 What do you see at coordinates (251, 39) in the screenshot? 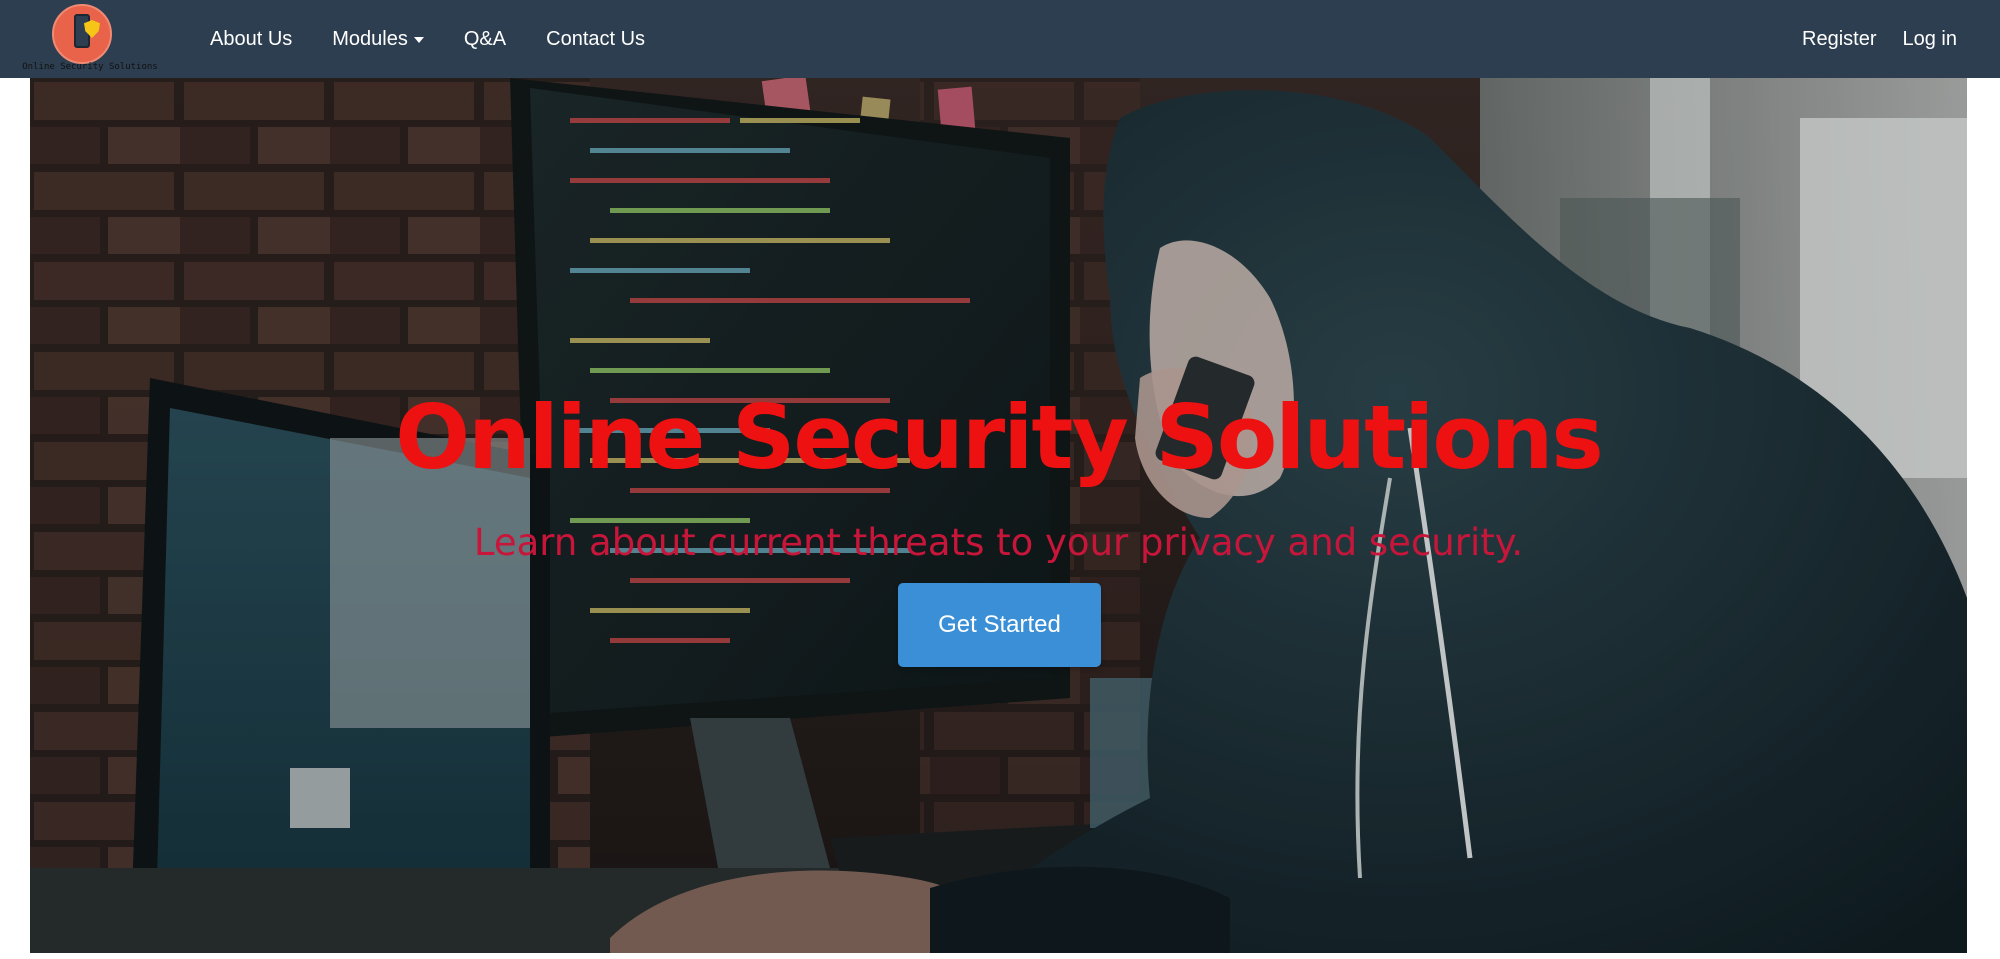
I see `nav-about-us: About Us` at bounding box center [251, 39].